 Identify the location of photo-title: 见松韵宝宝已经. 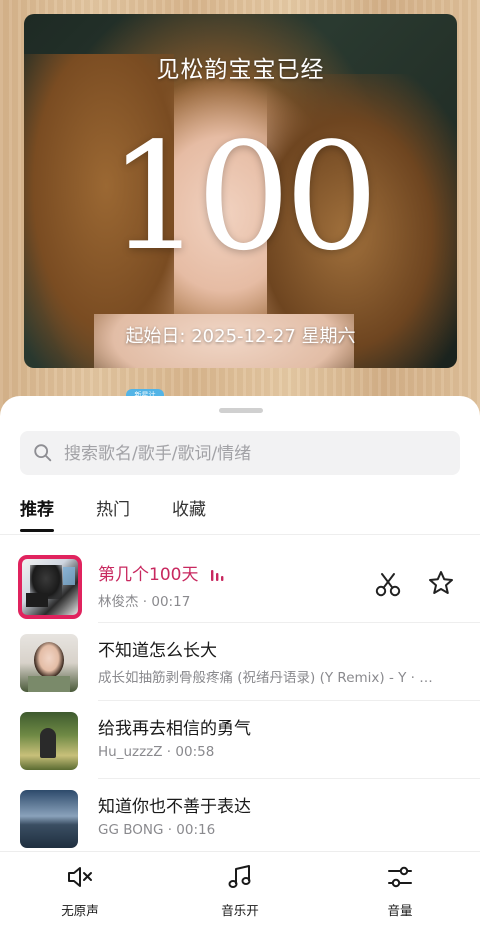
(240, 70).